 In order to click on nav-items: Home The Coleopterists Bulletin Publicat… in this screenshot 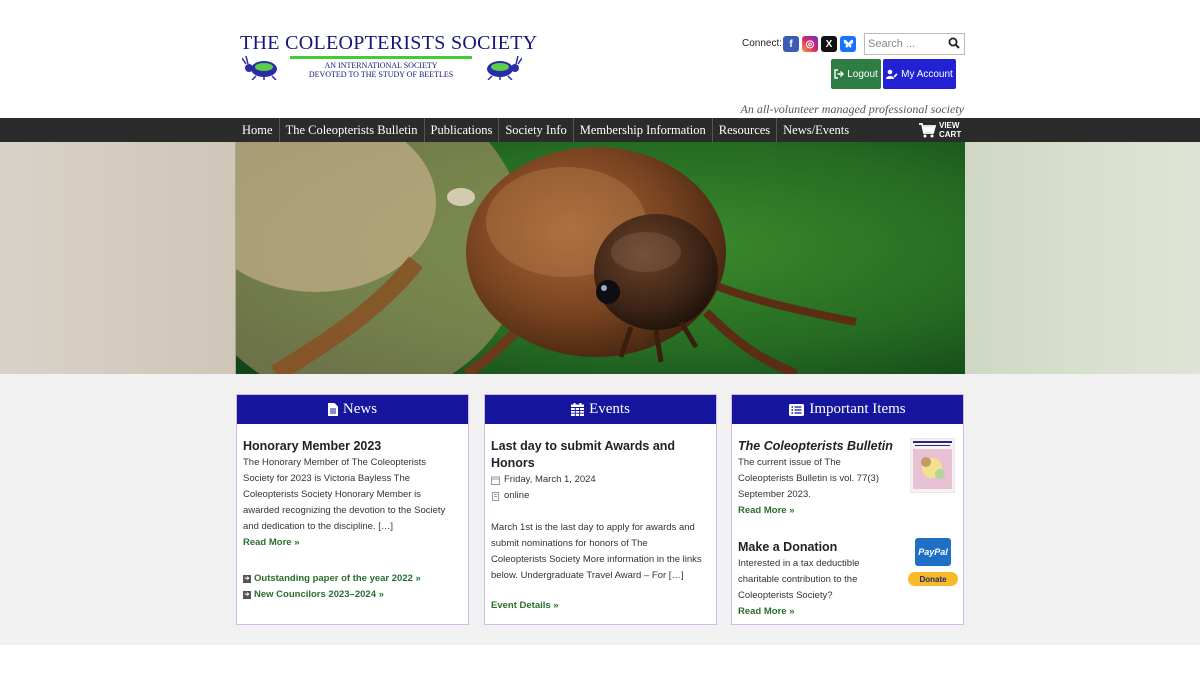, I will do `click(545, 130)`.